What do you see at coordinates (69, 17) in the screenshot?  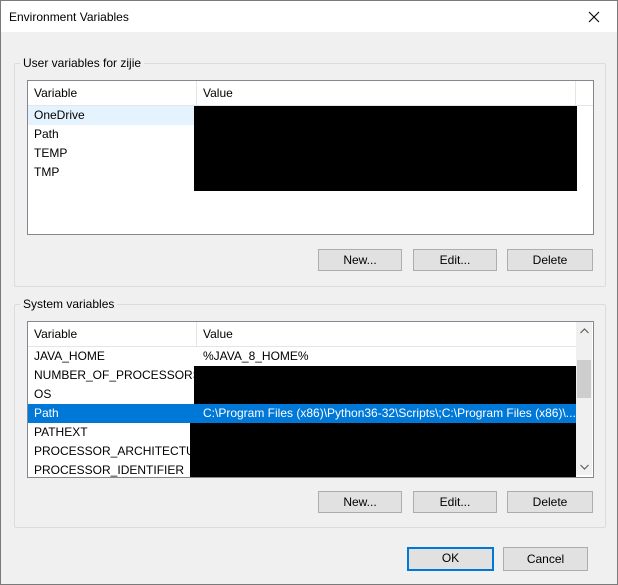 I see `window-title: Environment Variables` at bounding box center [69, 17].